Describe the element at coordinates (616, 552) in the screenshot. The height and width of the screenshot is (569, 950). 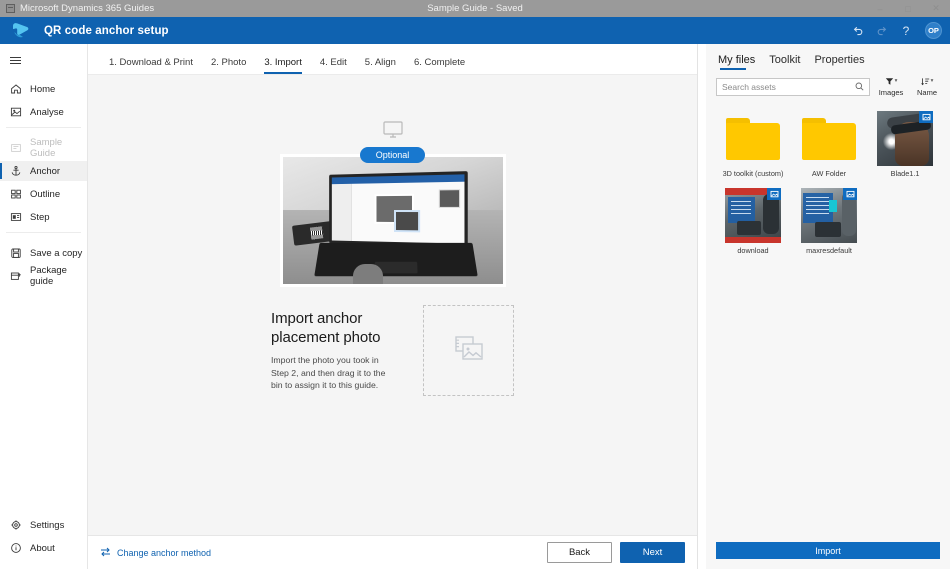
I see `wizard-buttons: Back Next` at that location.